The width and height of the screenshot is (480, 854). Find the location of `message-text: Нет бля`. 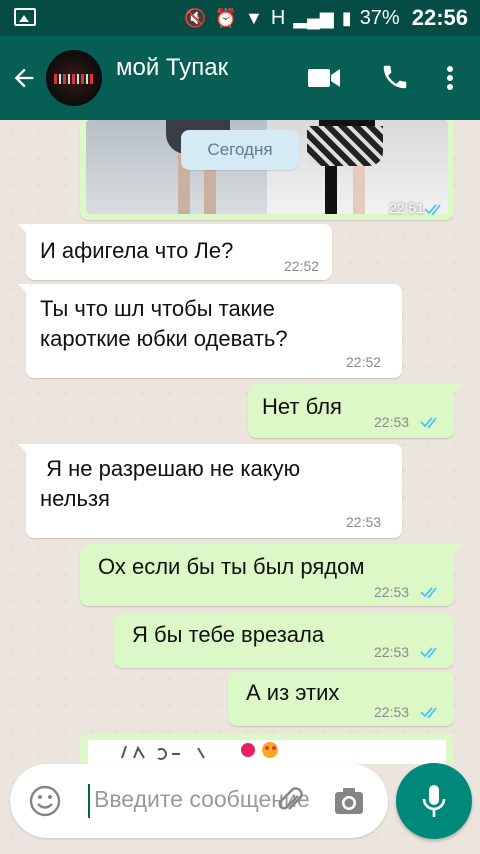

message-text: Нет бля is located at coordinates (302, 406).